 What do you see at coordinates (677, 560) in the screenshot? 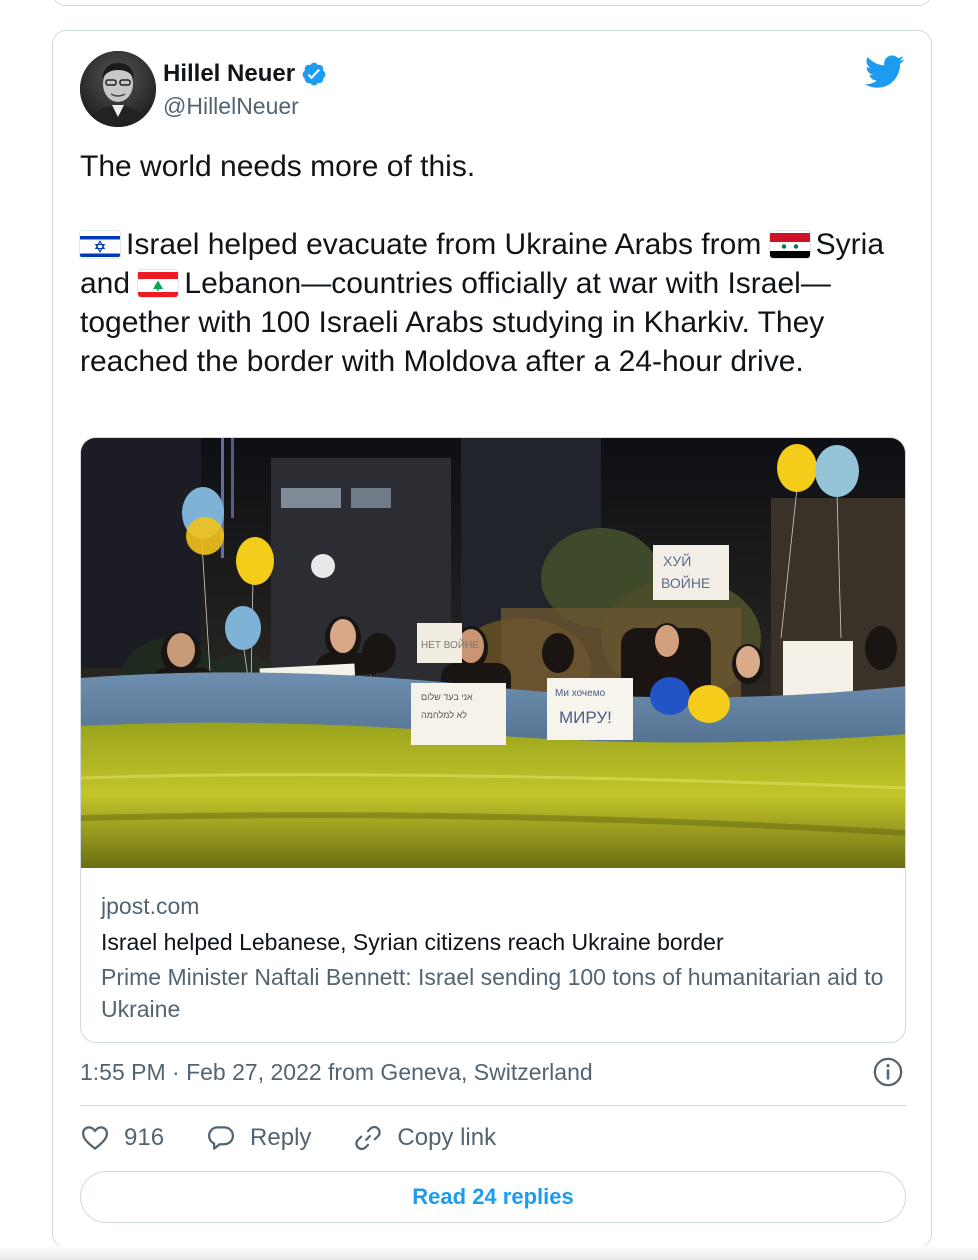
I see `svg-text: ХУЙ` at bounding box center [677, 560].